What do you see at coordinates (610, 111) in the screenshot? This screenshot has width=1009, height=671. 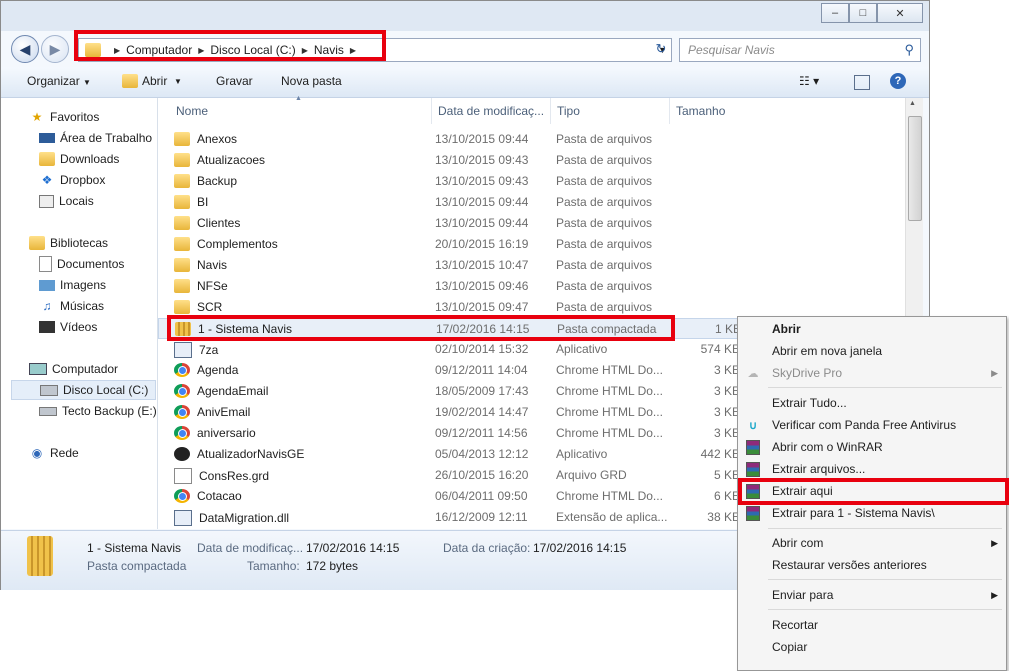 I see `column-type: Tipo` at bounding box center [610, 111].